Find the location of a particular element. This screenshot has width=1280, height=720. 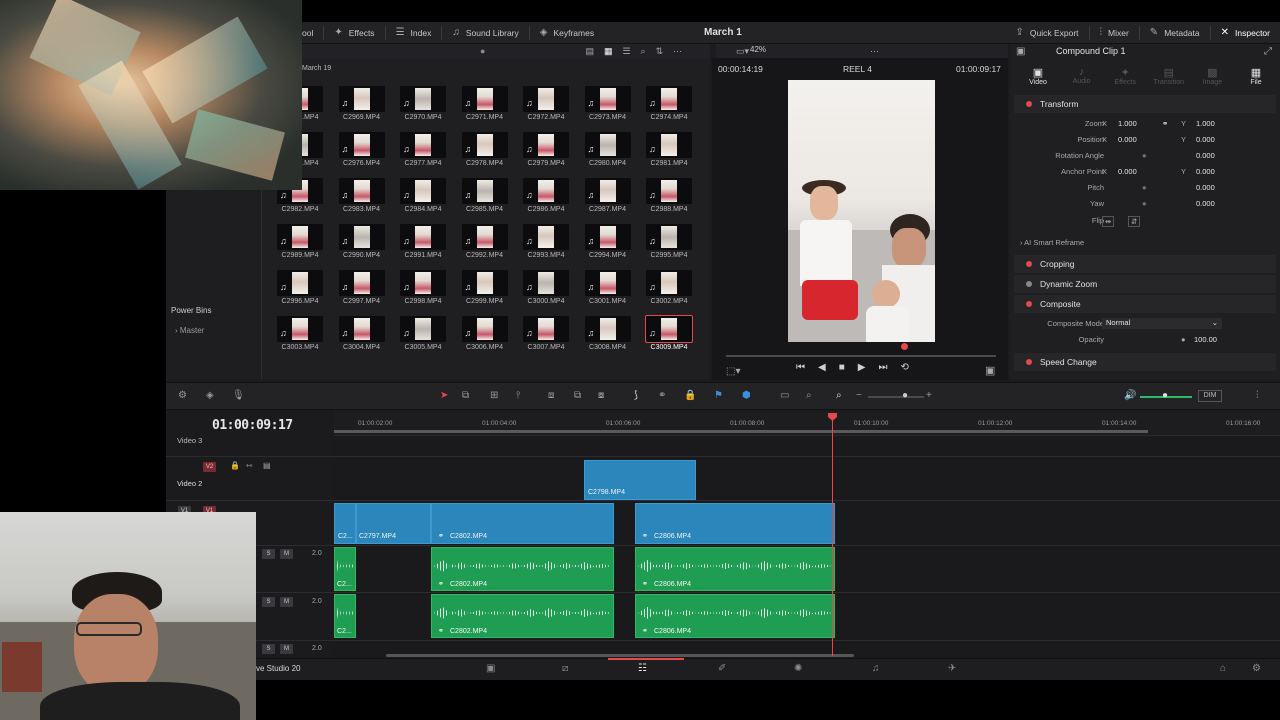

media-clip: ♫ C2974.MP4 is located at coordinates (669, 105).